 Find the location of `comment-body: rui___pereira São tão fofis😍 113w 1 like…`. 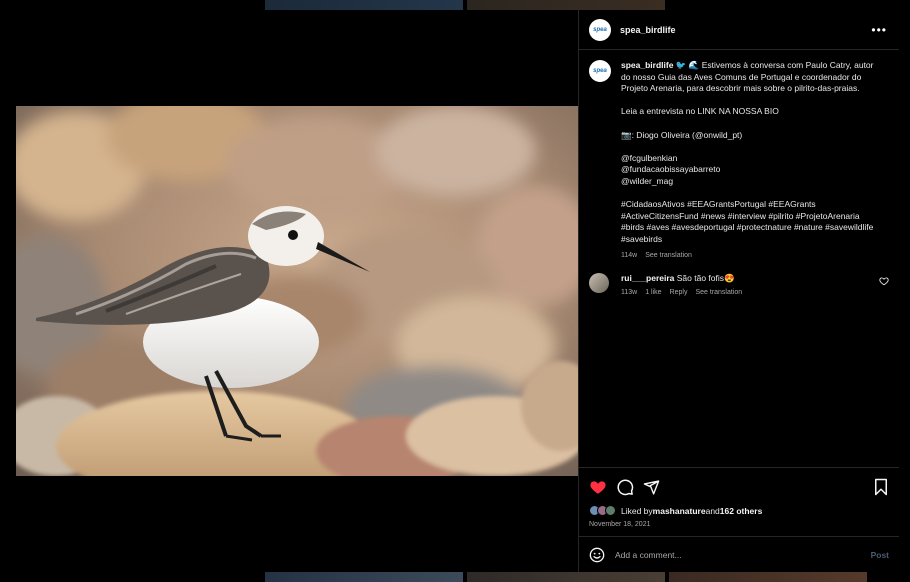

comment-body: rui___pereira São tão fofis😍 113w 1 like… is located at coordinates (750, 284).